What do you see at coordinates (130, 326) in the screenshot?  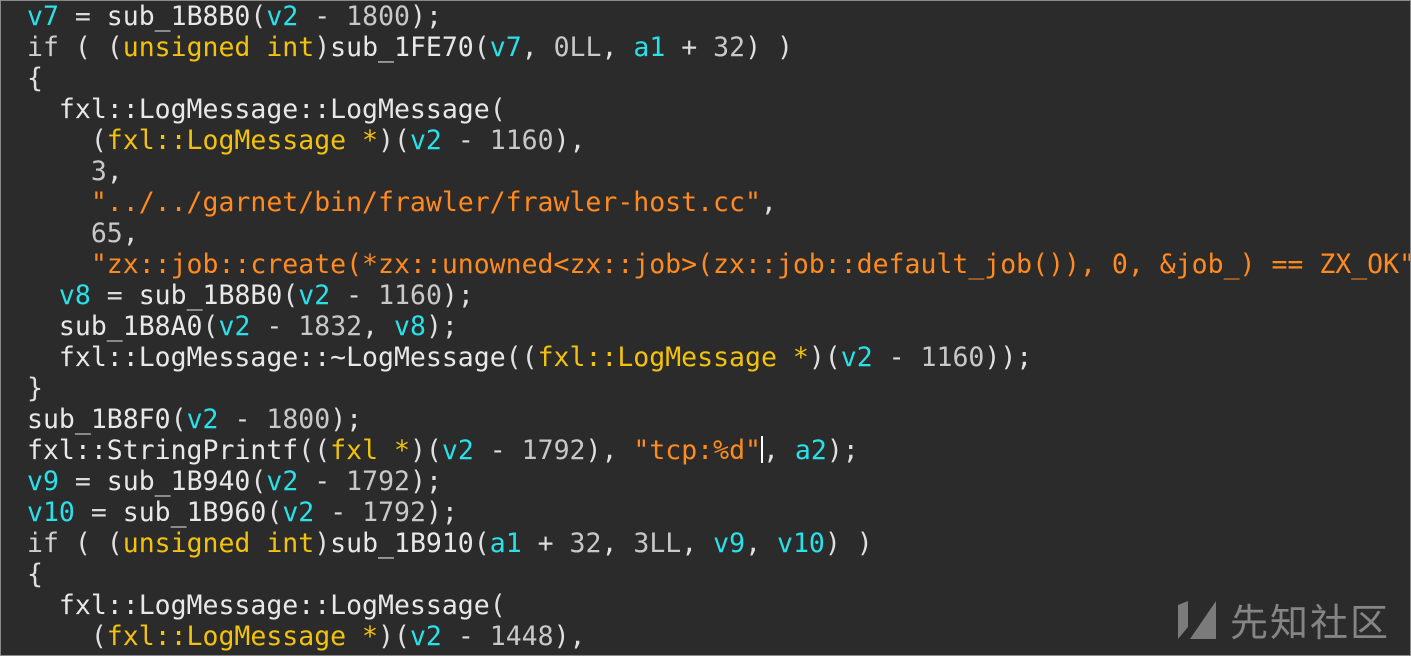 I see `identifier-token: sub_1B8A0` at bounding box center [130, 326].